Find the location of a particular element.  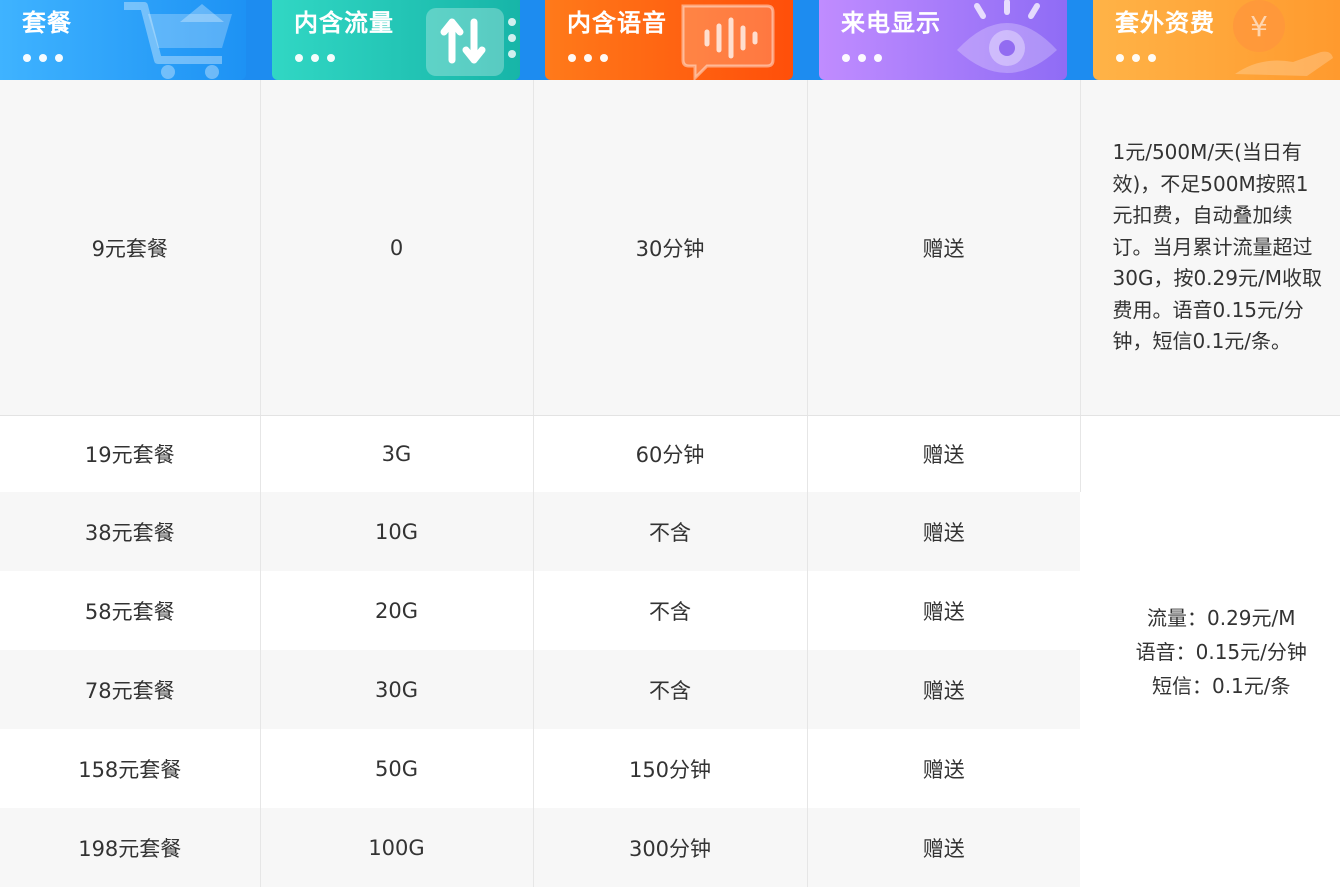

plan-cell: 58元套餐 is located at coordinates (130, 610).